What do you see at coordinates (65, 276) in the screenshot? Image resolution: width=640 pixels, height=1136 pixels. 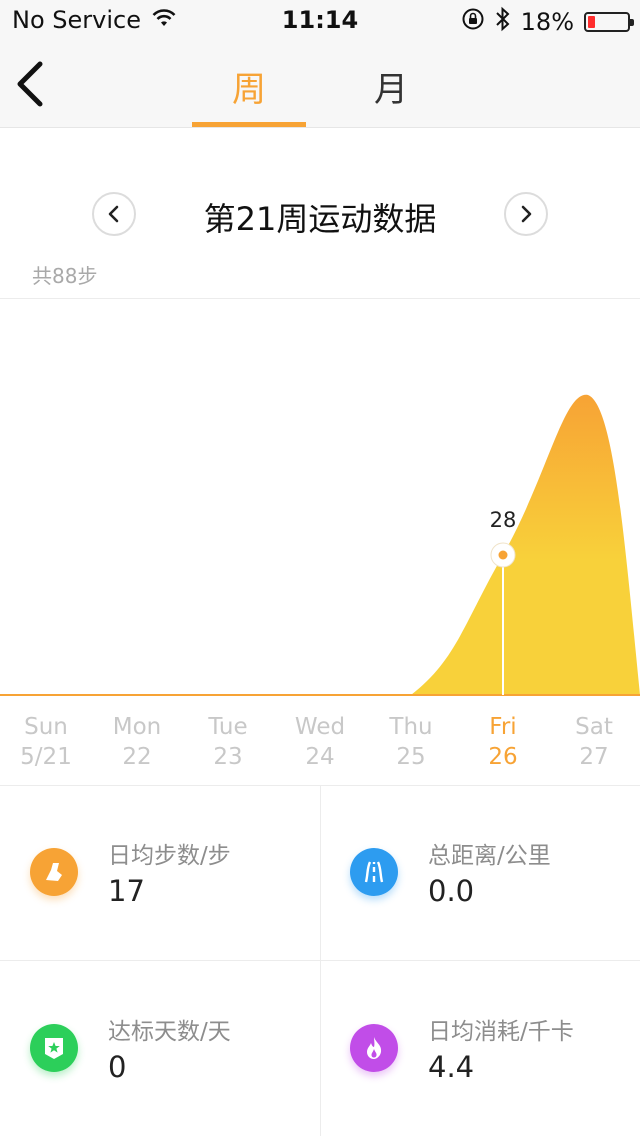 I see `total-steps: 共88步` at bounding box center [65, 276].